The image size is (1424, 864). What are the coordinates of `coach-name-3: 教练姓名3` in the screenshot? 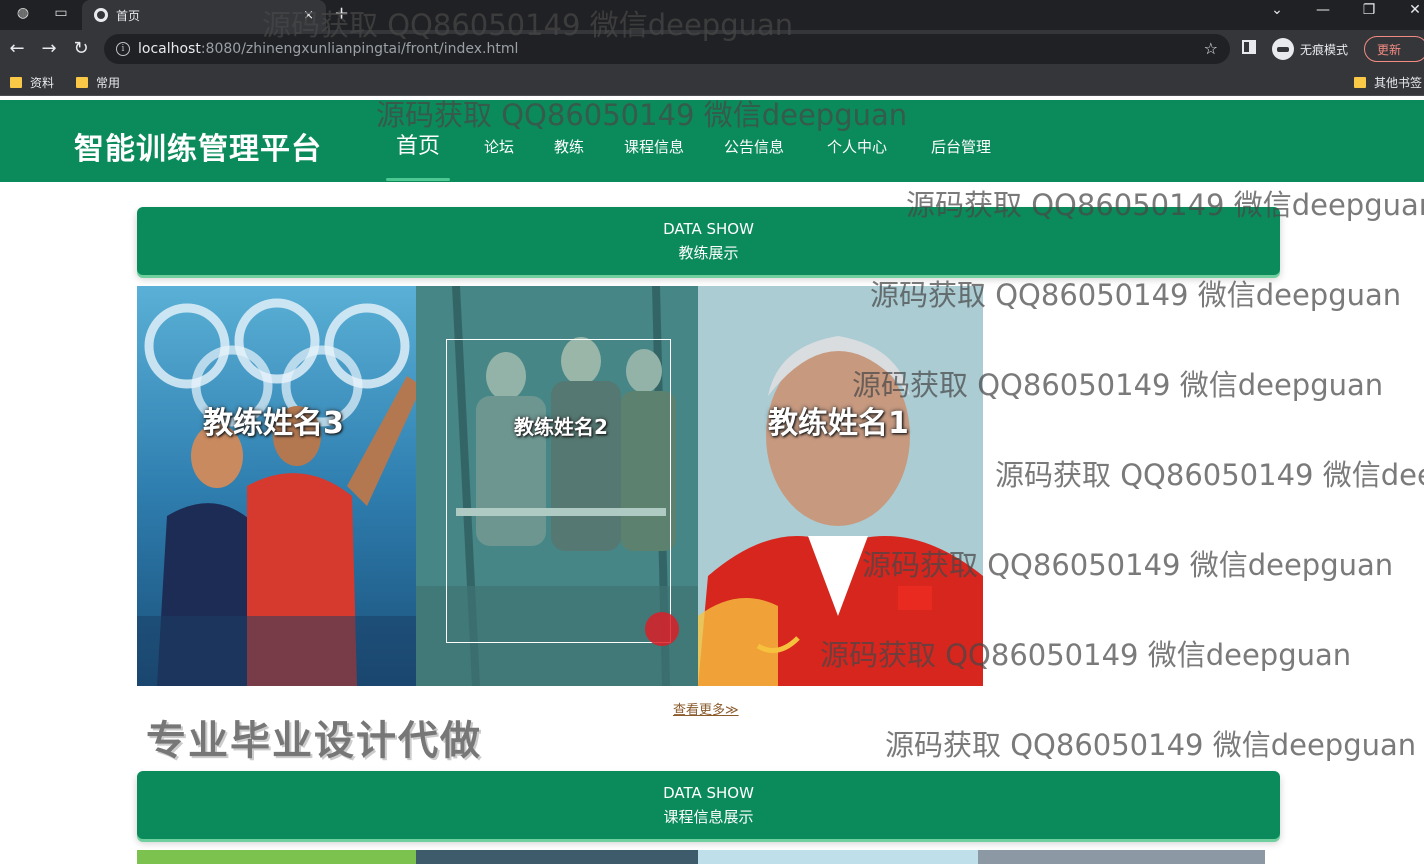 It's located at (273, 423).